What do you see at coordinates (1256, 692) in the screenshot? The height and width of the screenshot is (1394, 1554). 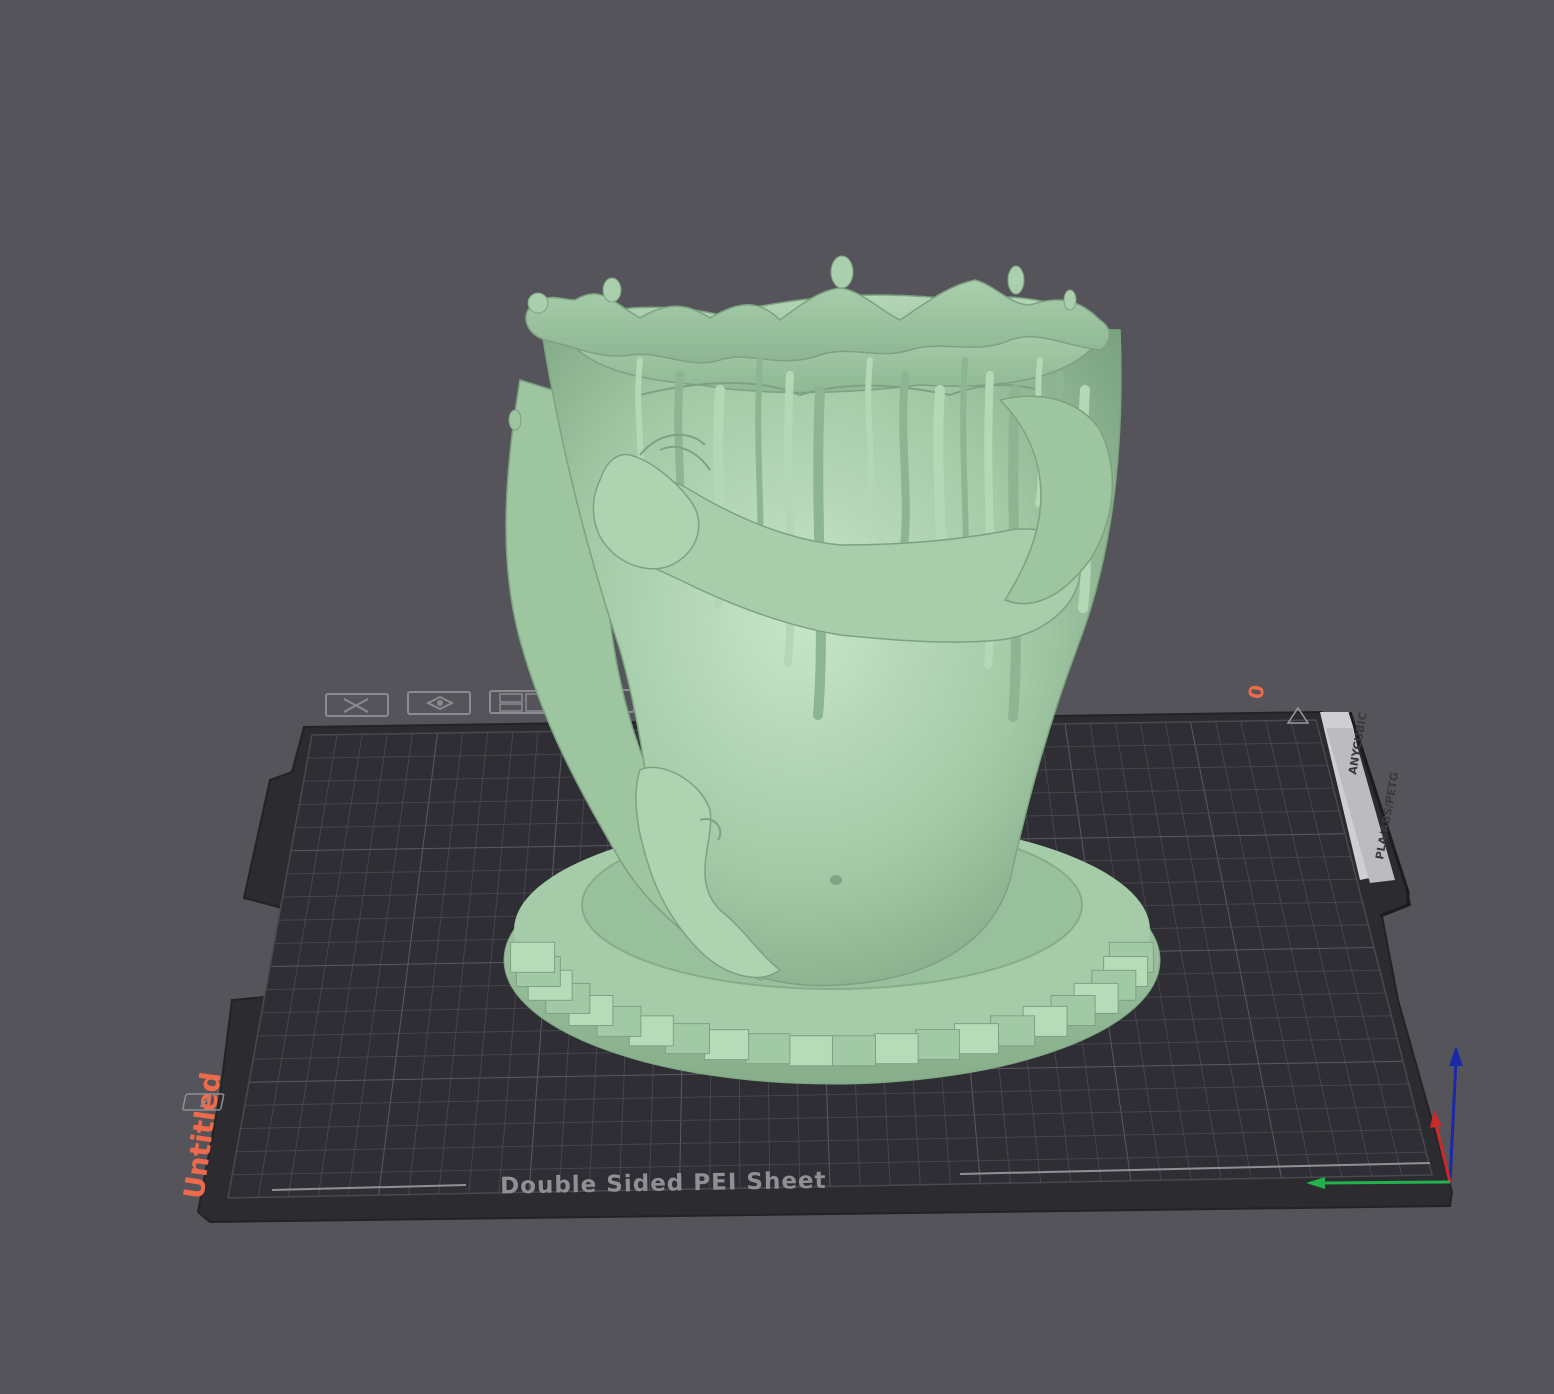 I see `plate-index: 0` at bounding box center [1256, 692].